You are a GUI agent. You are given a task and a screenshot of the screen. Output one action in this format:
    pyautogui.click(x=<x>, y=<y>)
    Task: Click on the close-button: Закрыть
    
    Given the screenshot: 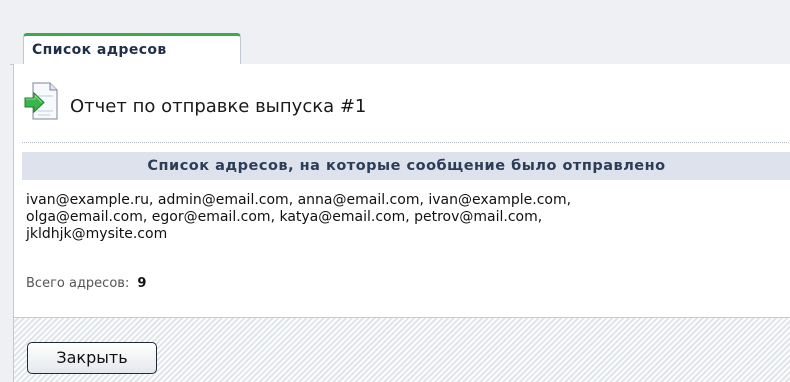 What is the action you would take?
    pyautogui.click(x=92, y=358)
    